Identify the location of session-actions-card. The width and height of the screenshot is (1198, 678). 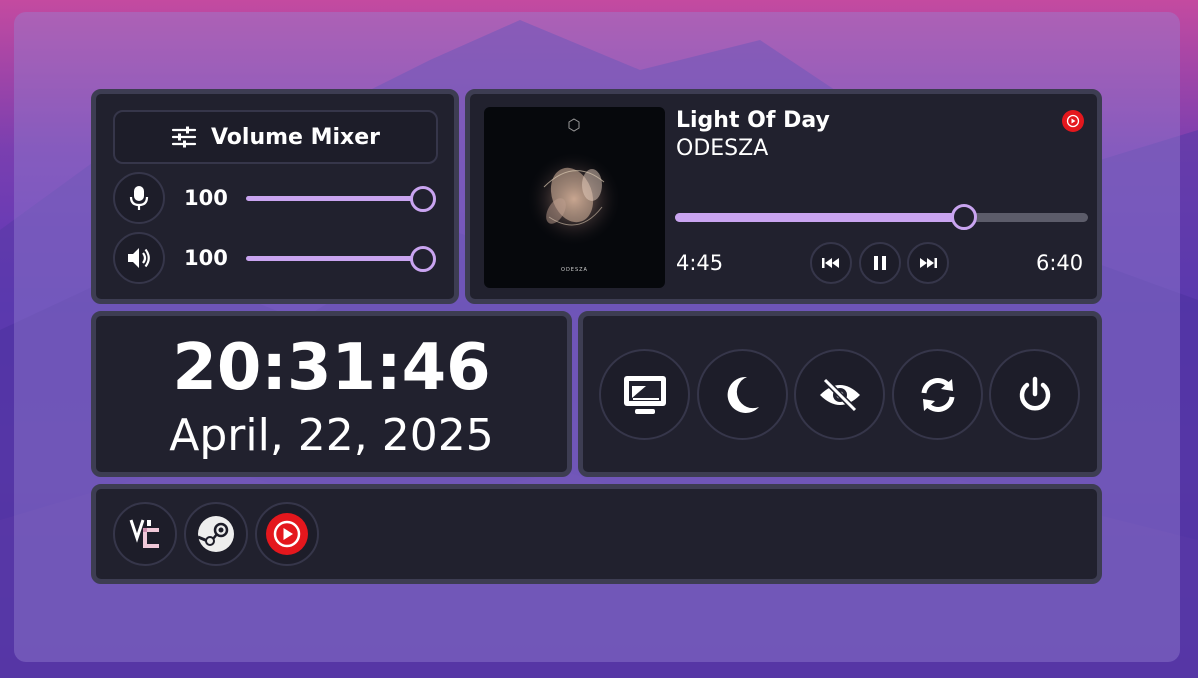
(840, 394).